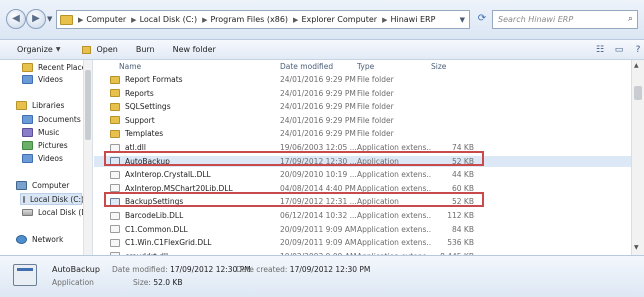  I want to click on breadcrumb-computer: ▶ Computer, so click(99, 19).